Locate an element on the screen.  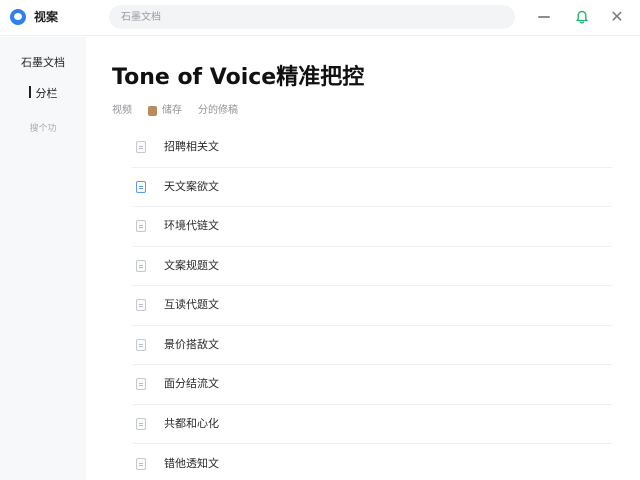
list-item: 招聘相关文 is located at coordinates (372, 148).